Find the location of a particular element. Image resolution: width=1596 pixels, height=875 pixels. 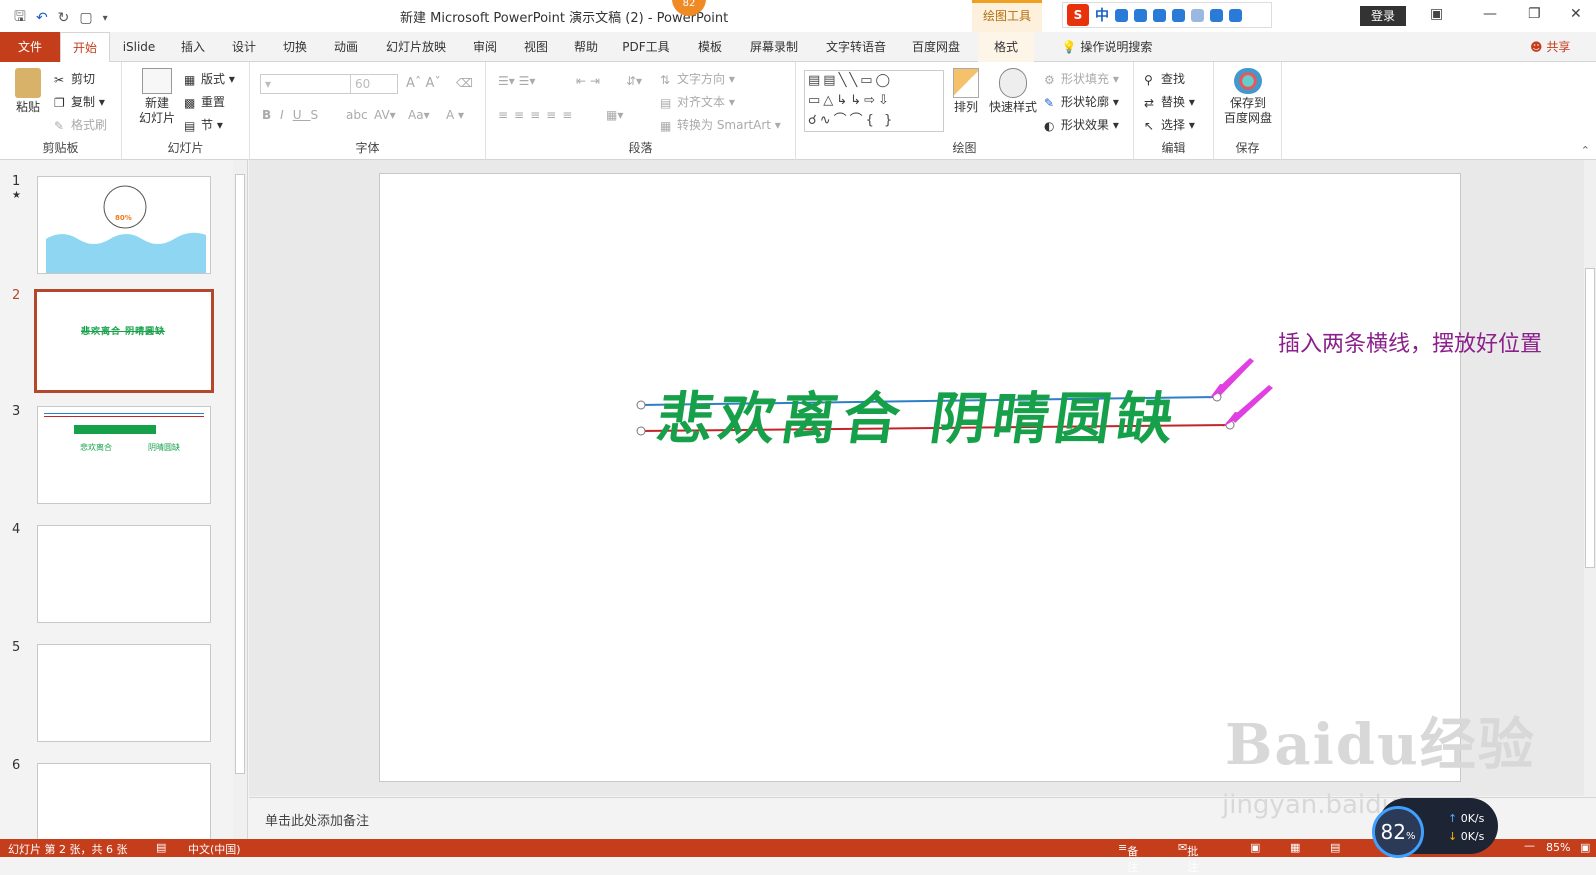

convert-smartart-button: ▦ 转换为 SmartArt ▾ is located at coordinates (720, 124).